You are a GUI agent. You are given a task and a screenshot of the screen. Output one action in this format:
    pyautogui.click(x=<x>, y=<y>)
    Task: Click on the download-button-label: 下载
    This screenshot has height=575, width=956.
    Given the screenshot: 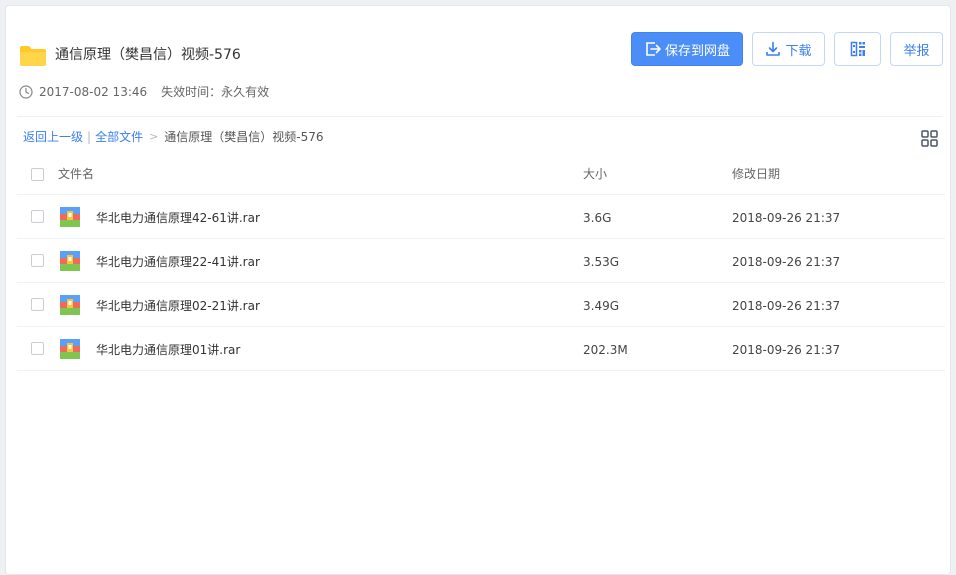 What is the action you would take?
    pyautogui.click(x=798, y=51)
    